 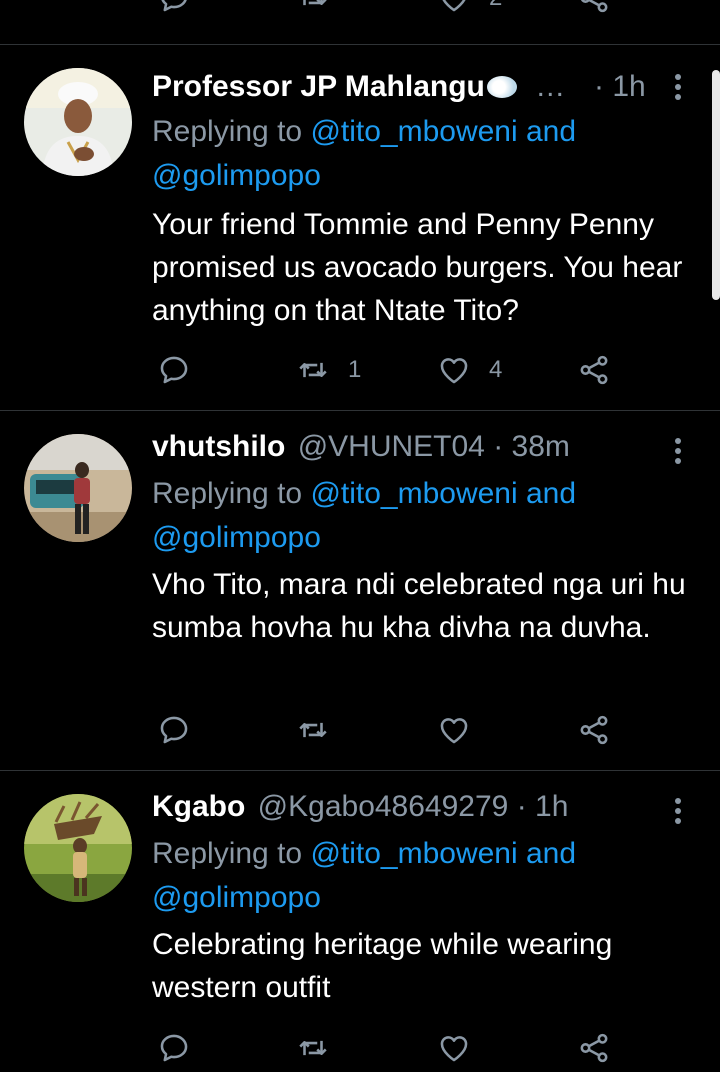 I want to click on tweet-time: · 38m, so click(x=531, y=446).